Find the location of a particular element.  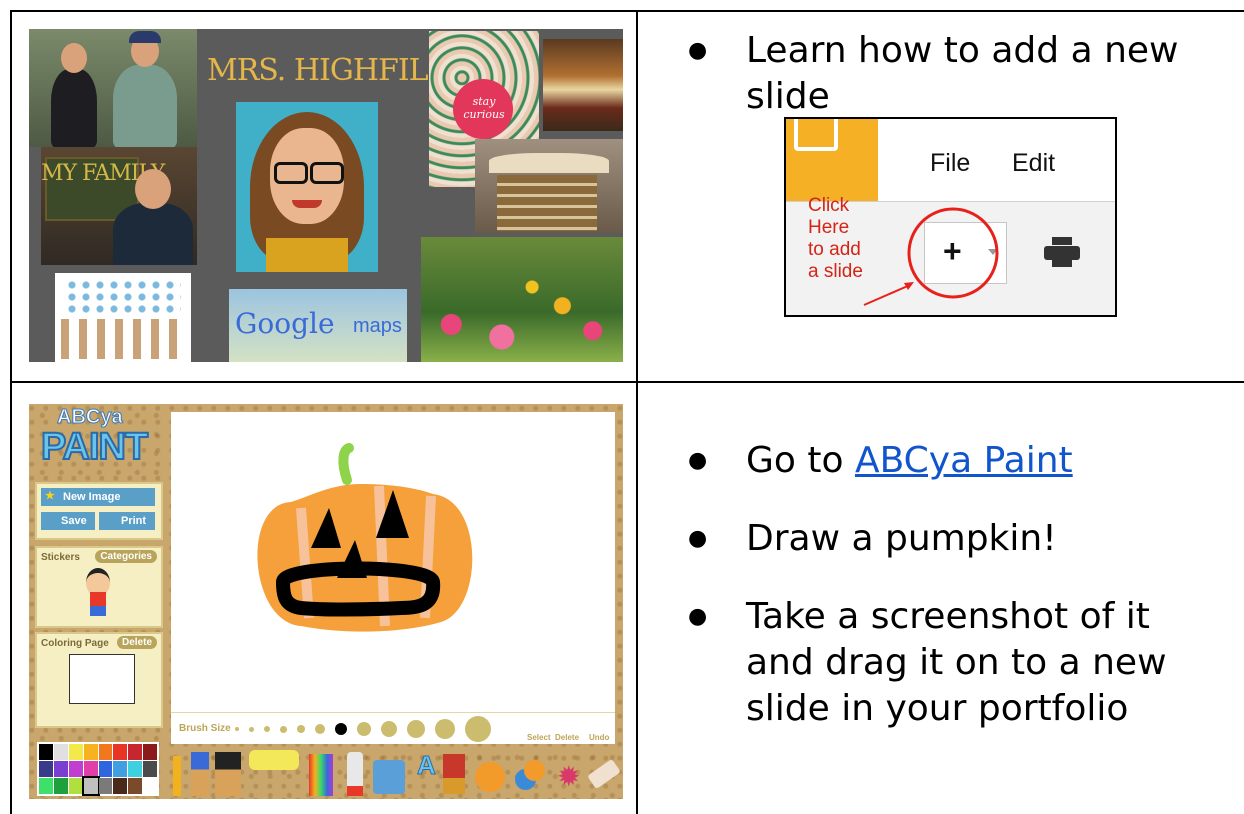

print-button-abcya: Print is located at coordinates (127, 521).